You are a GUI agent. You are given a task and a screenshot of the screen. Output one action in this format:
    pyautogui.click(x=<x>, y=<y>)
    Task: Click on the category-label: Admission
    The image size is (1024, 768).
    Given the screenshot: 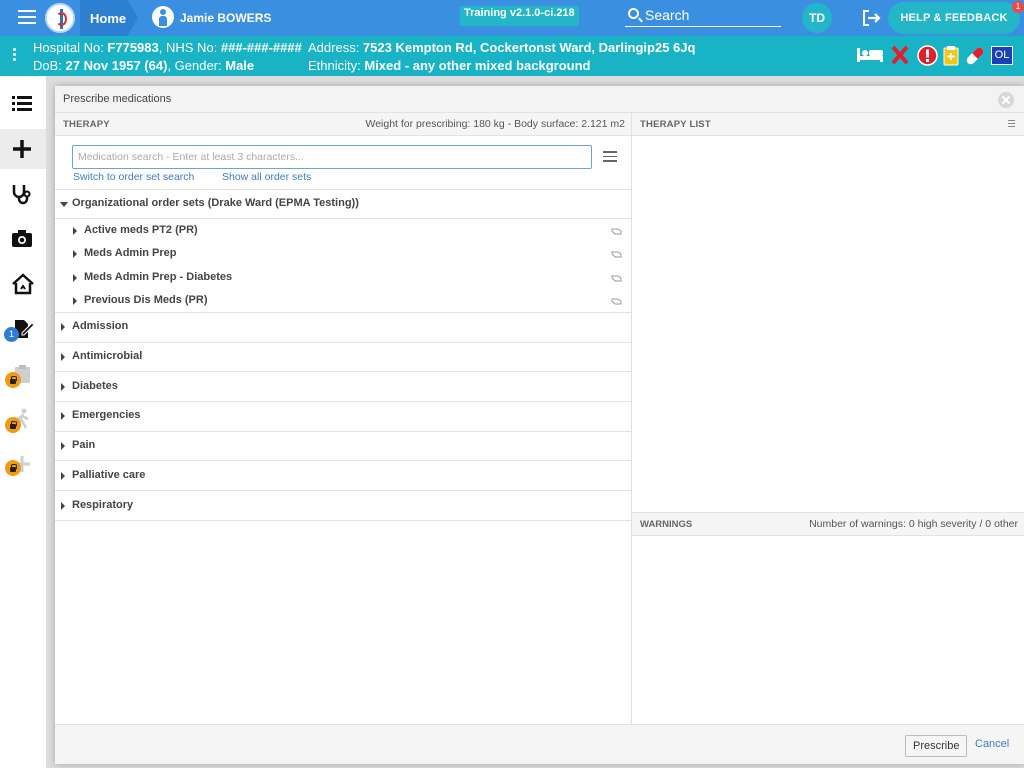 What is the action you would take?
    pyautogui.click(x=100, y=326)
    